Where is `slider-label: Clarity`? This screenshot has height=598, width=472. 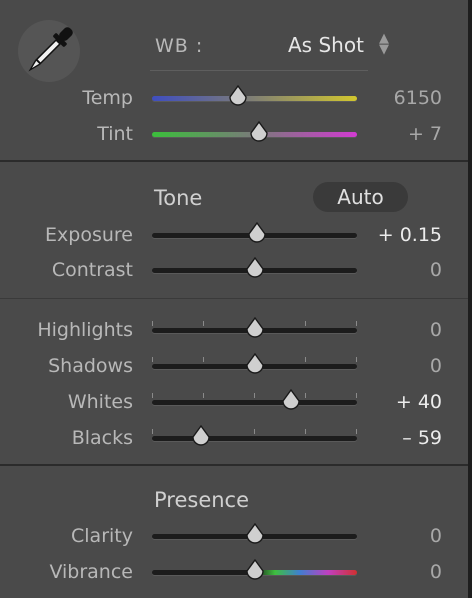
slider-label: Clarity is located at coordinates (102, 536).